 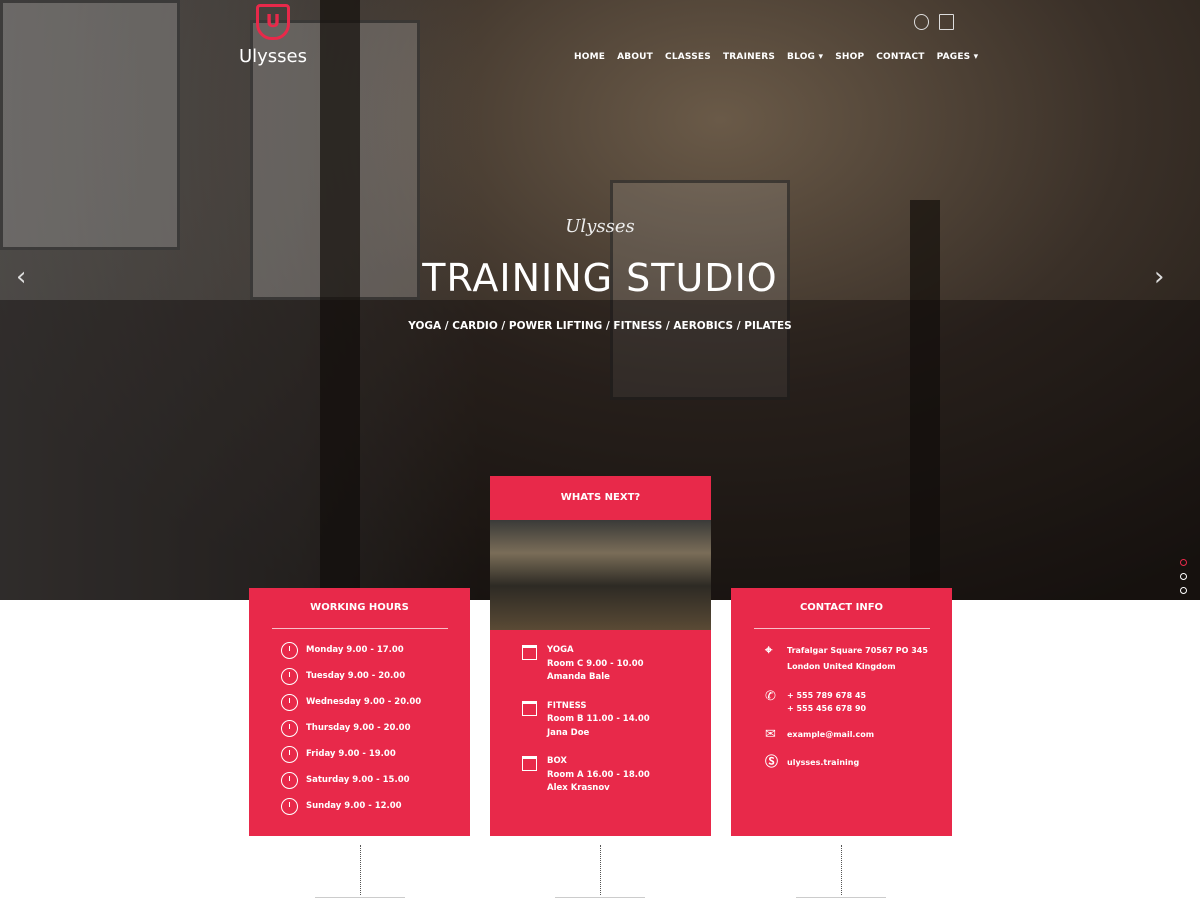 What do you see at coordinates (857, 650) in the screenshot?
I see `address-line-1: Trafalgar Square 70567 PO 345` at bounding box center [857, 650].